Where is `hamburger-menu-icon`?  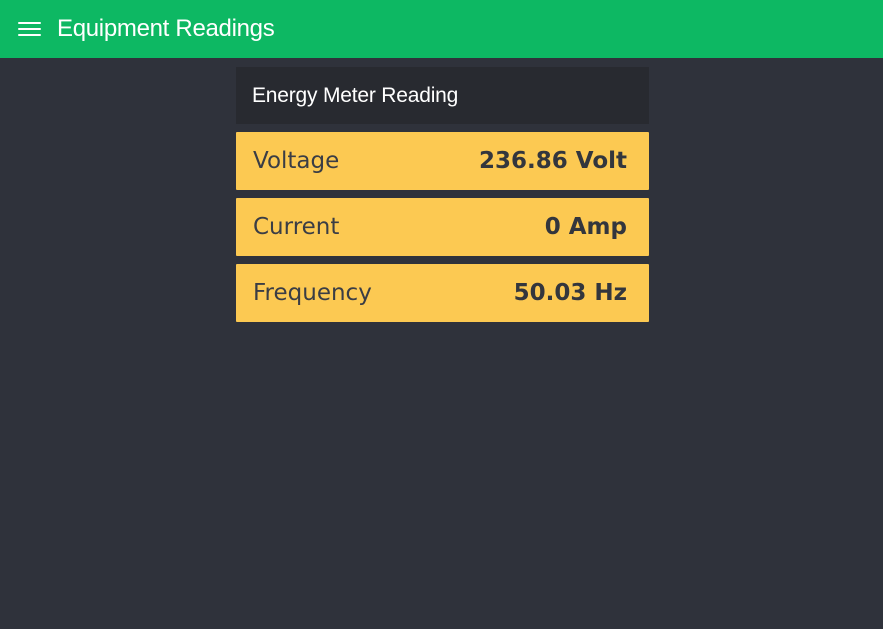
hamburger-menu-icon is located at coordinates (30, 29).